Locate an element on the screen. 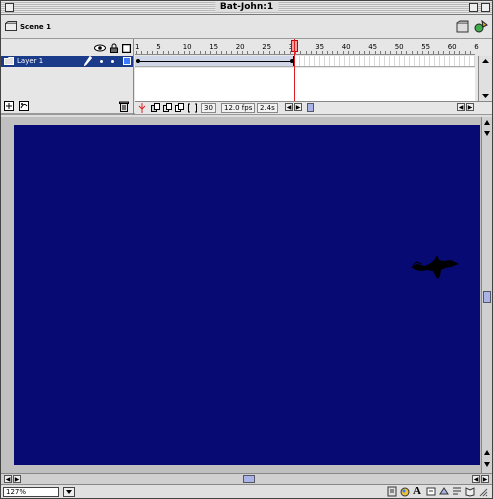 The image size is (493, 499). ruler-number: 10 is located at coordinates (187, 47).